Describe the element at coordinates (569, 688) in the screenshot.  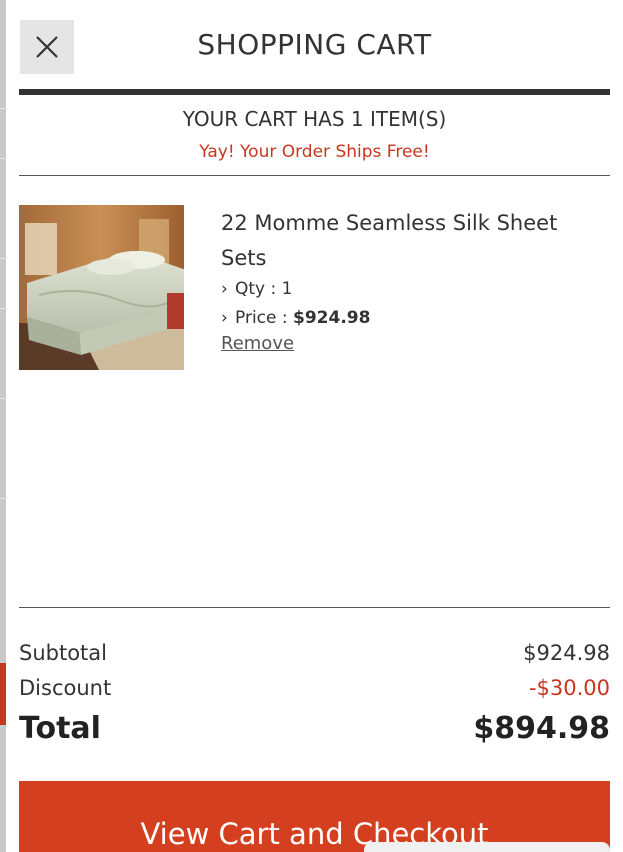
I see `discount-value: -$30.00` at that location.